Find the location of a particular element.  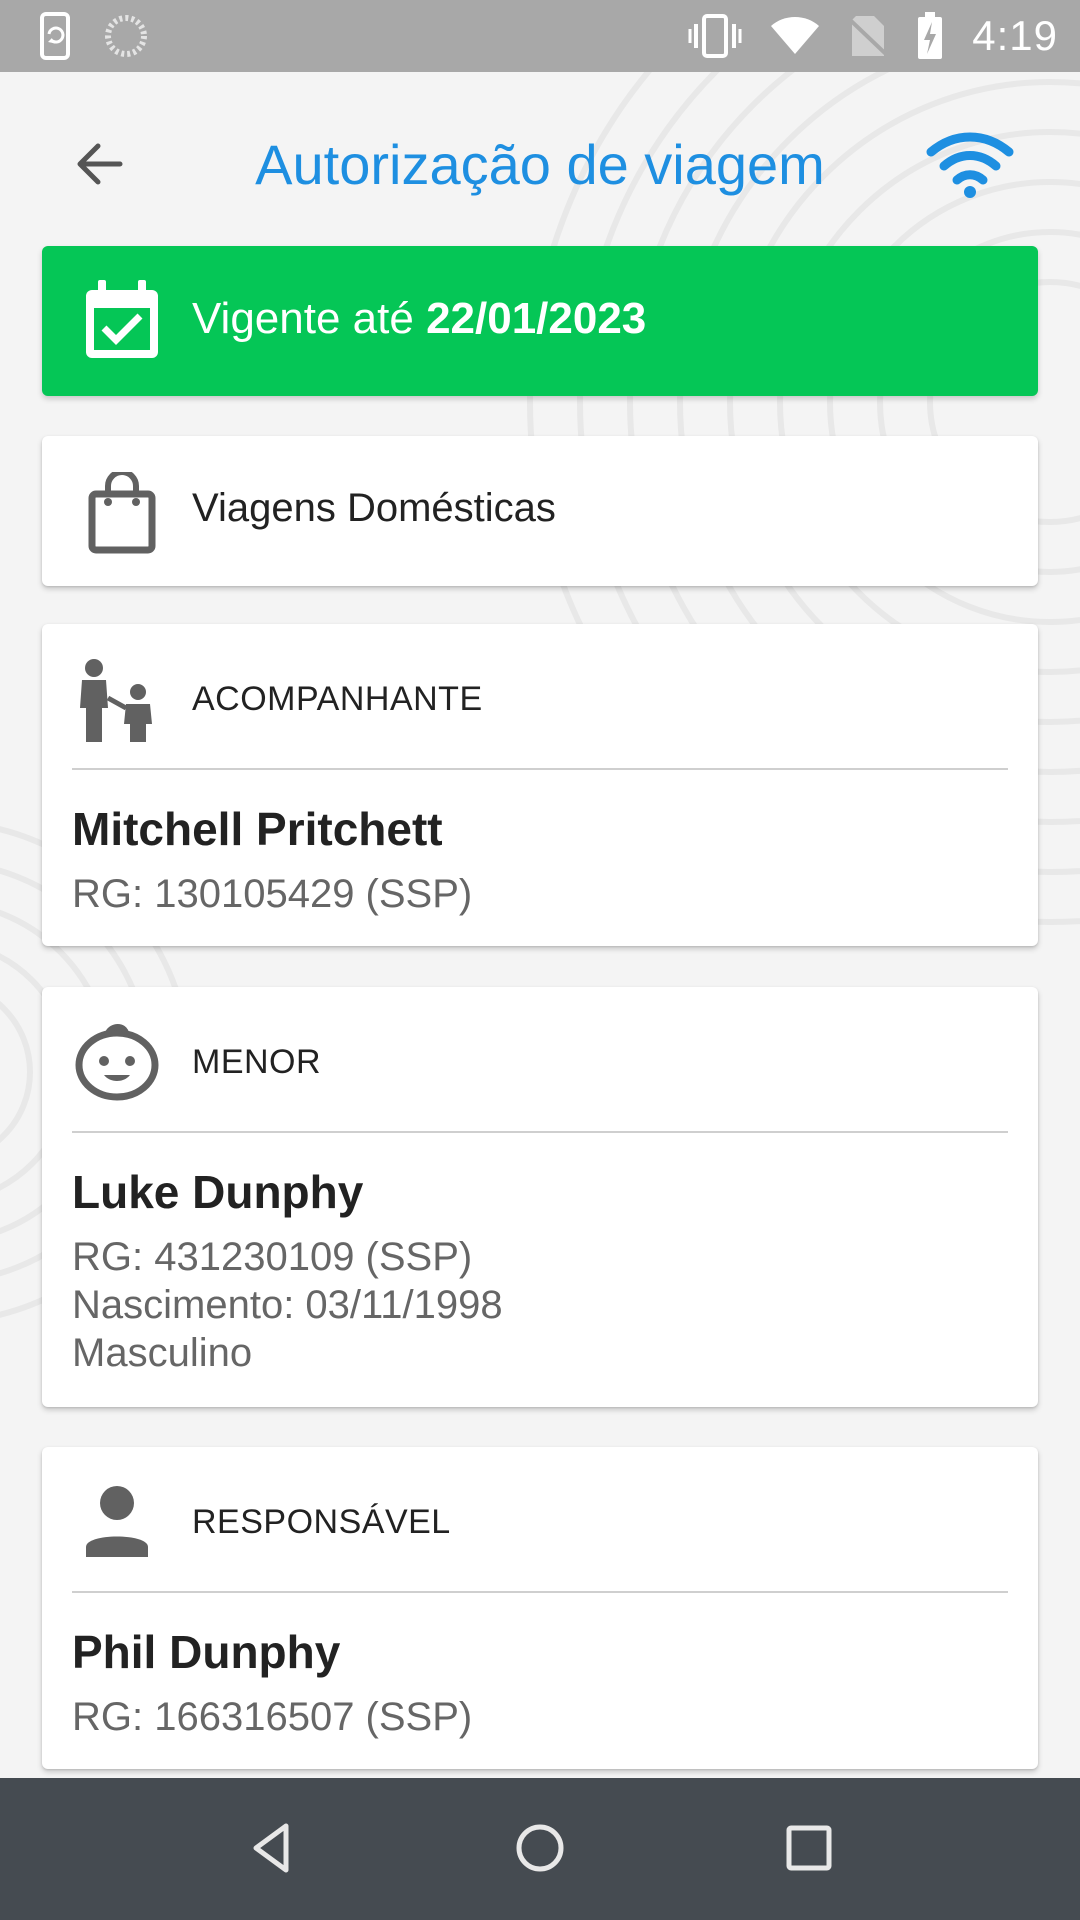

companion-name: Mitchell Pritchett is located at coordinates (257, 829).